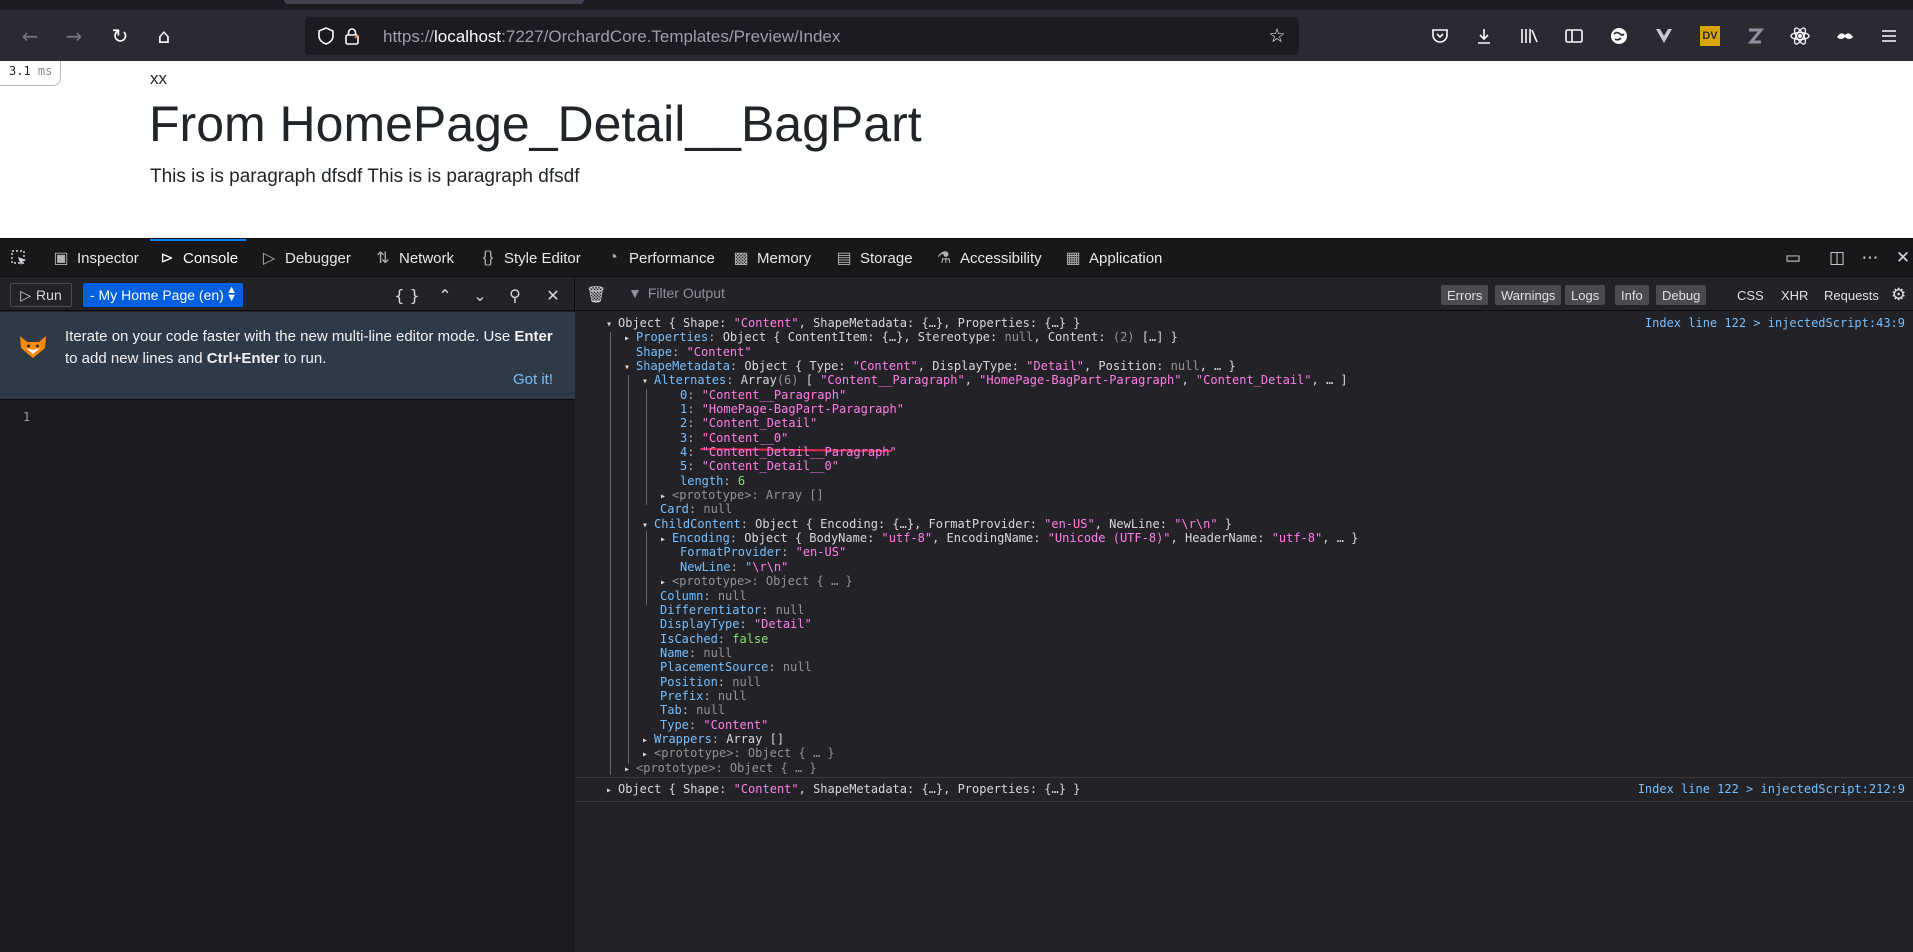 The height and width of the screenshot is (952, 1913). Describe the element at coordinates (886, 258) in the screenshot. I see `tab-label: Storage` at that location.